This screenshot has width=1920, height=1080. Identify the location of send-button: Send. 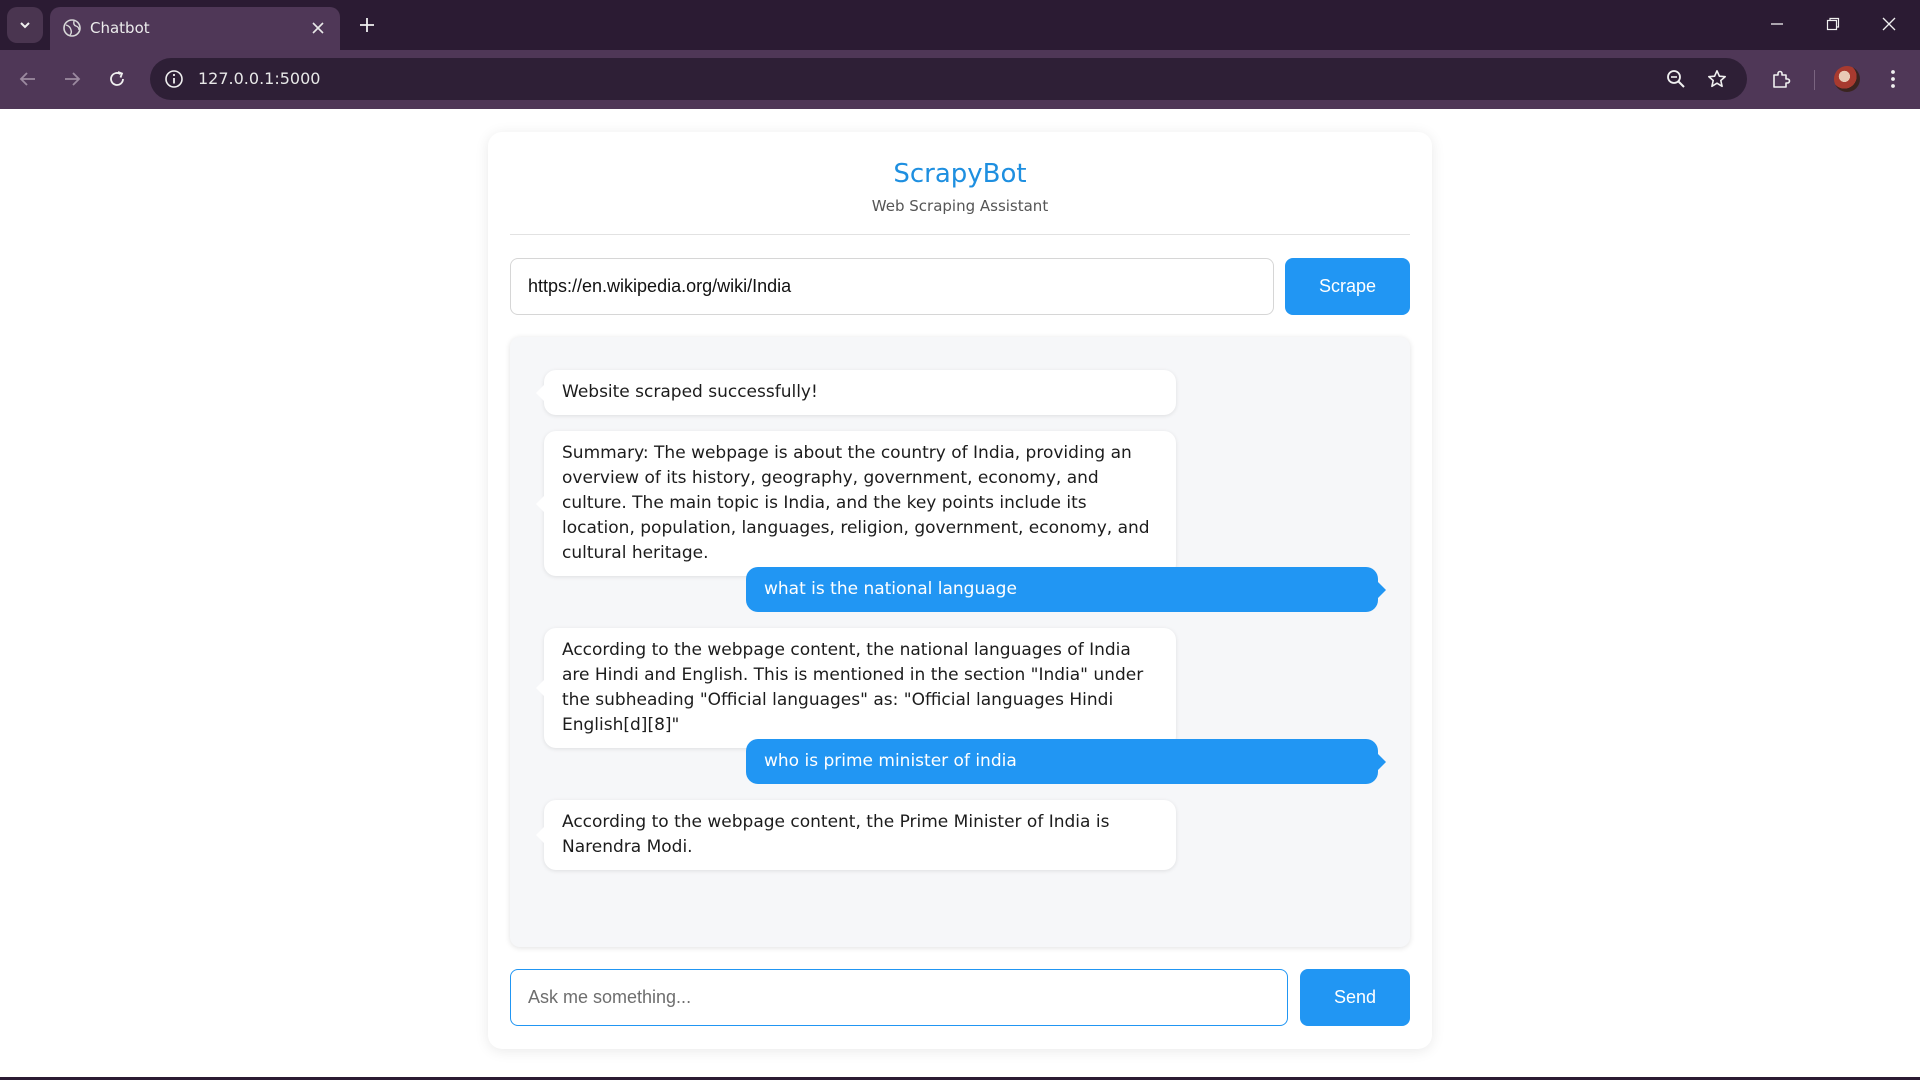
(1355, 997).